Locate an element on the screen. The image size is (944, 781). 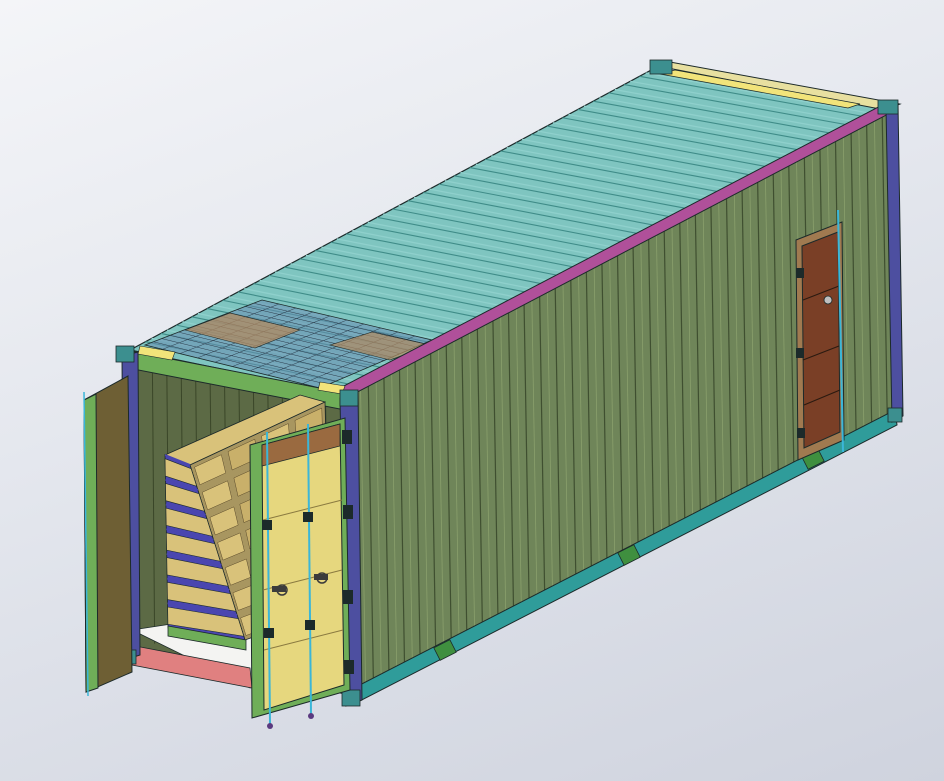
side-door-handle is located at coordinates (828, 300).